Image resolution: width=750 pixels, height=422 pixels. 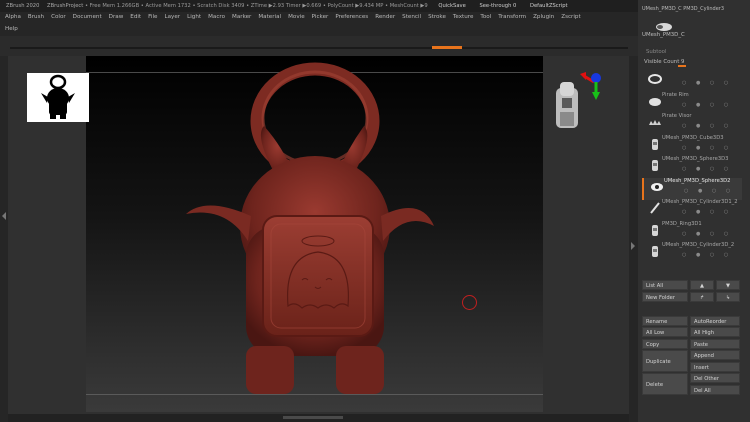 What do you see at coordinates (665, 285) in the screenshot?
I see `list-all-button: List All` at bounding box center [665, 285].